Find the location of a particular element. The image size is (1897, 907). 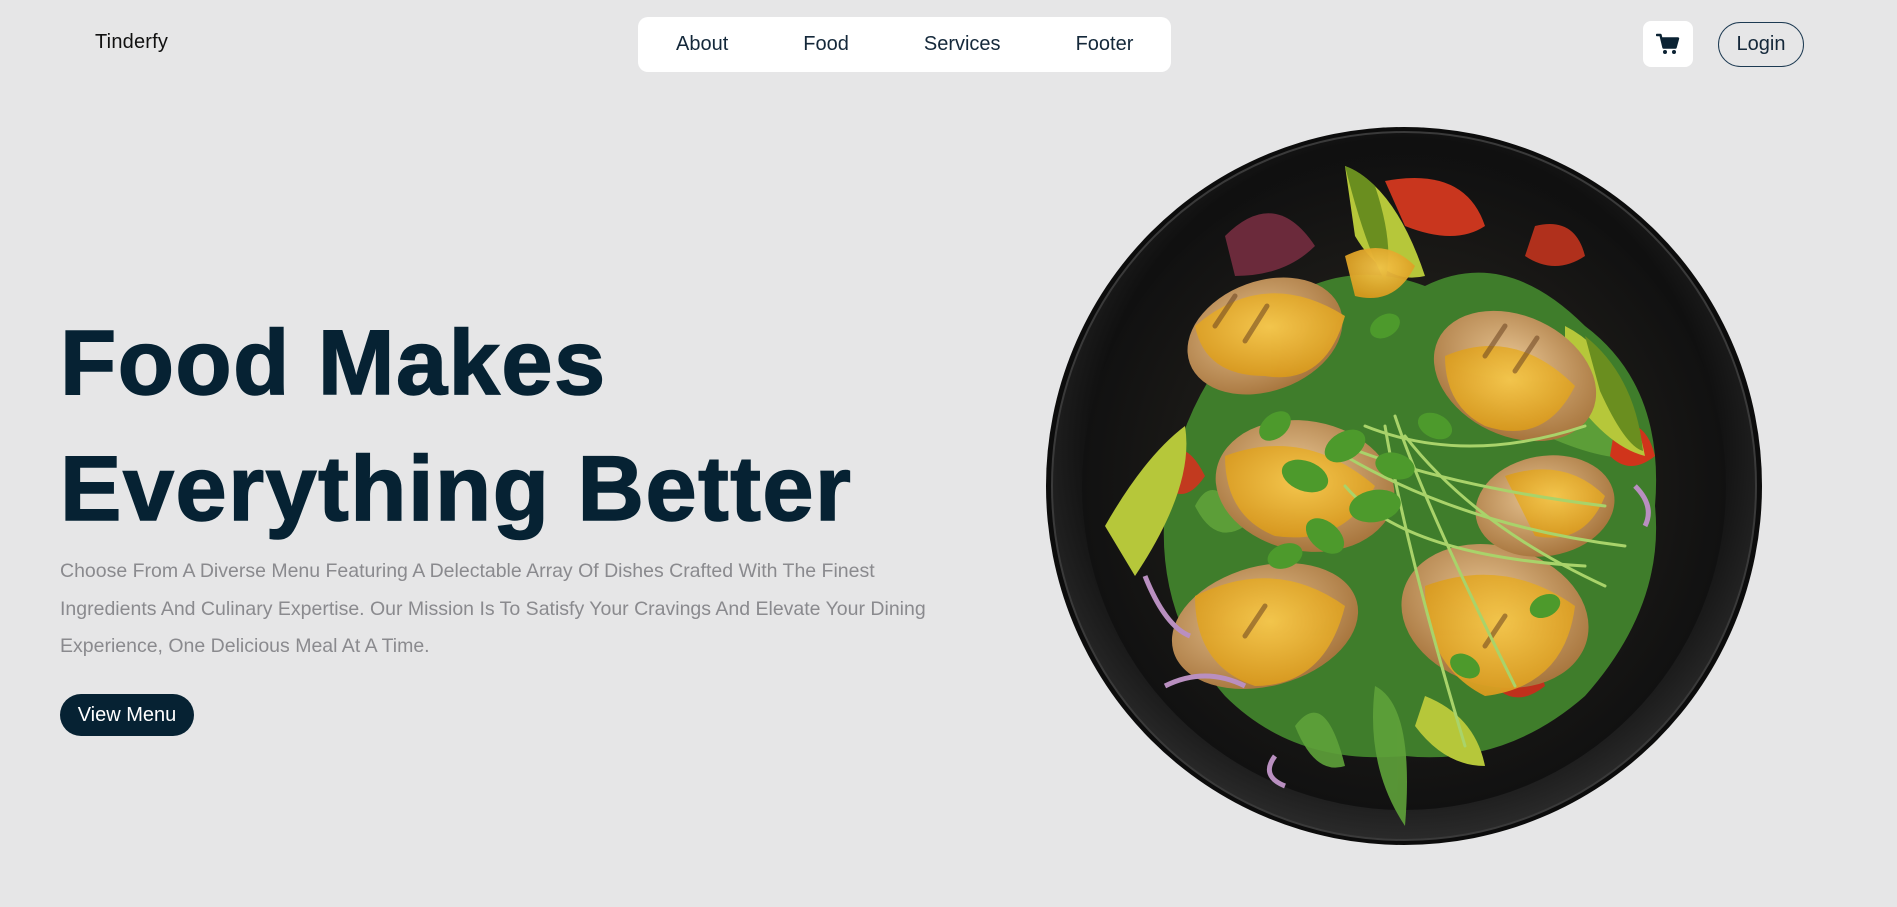

hero-headline: Food Makes Everything Better is located at coordinates (456, 426).